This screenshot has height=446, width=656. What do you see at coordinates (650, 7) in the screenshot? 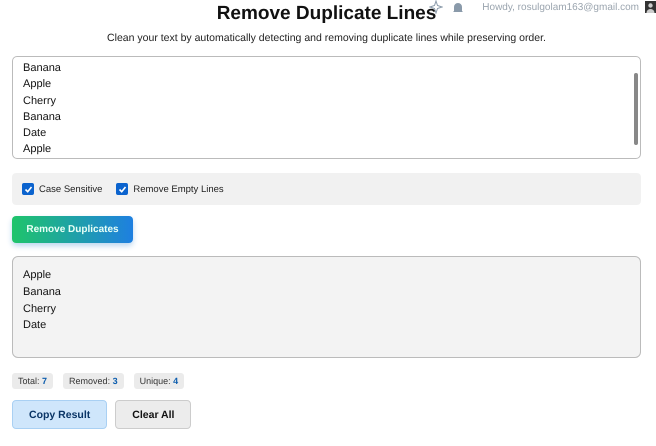
I see `user-avatar-icon` at bounding box center [650, 7].